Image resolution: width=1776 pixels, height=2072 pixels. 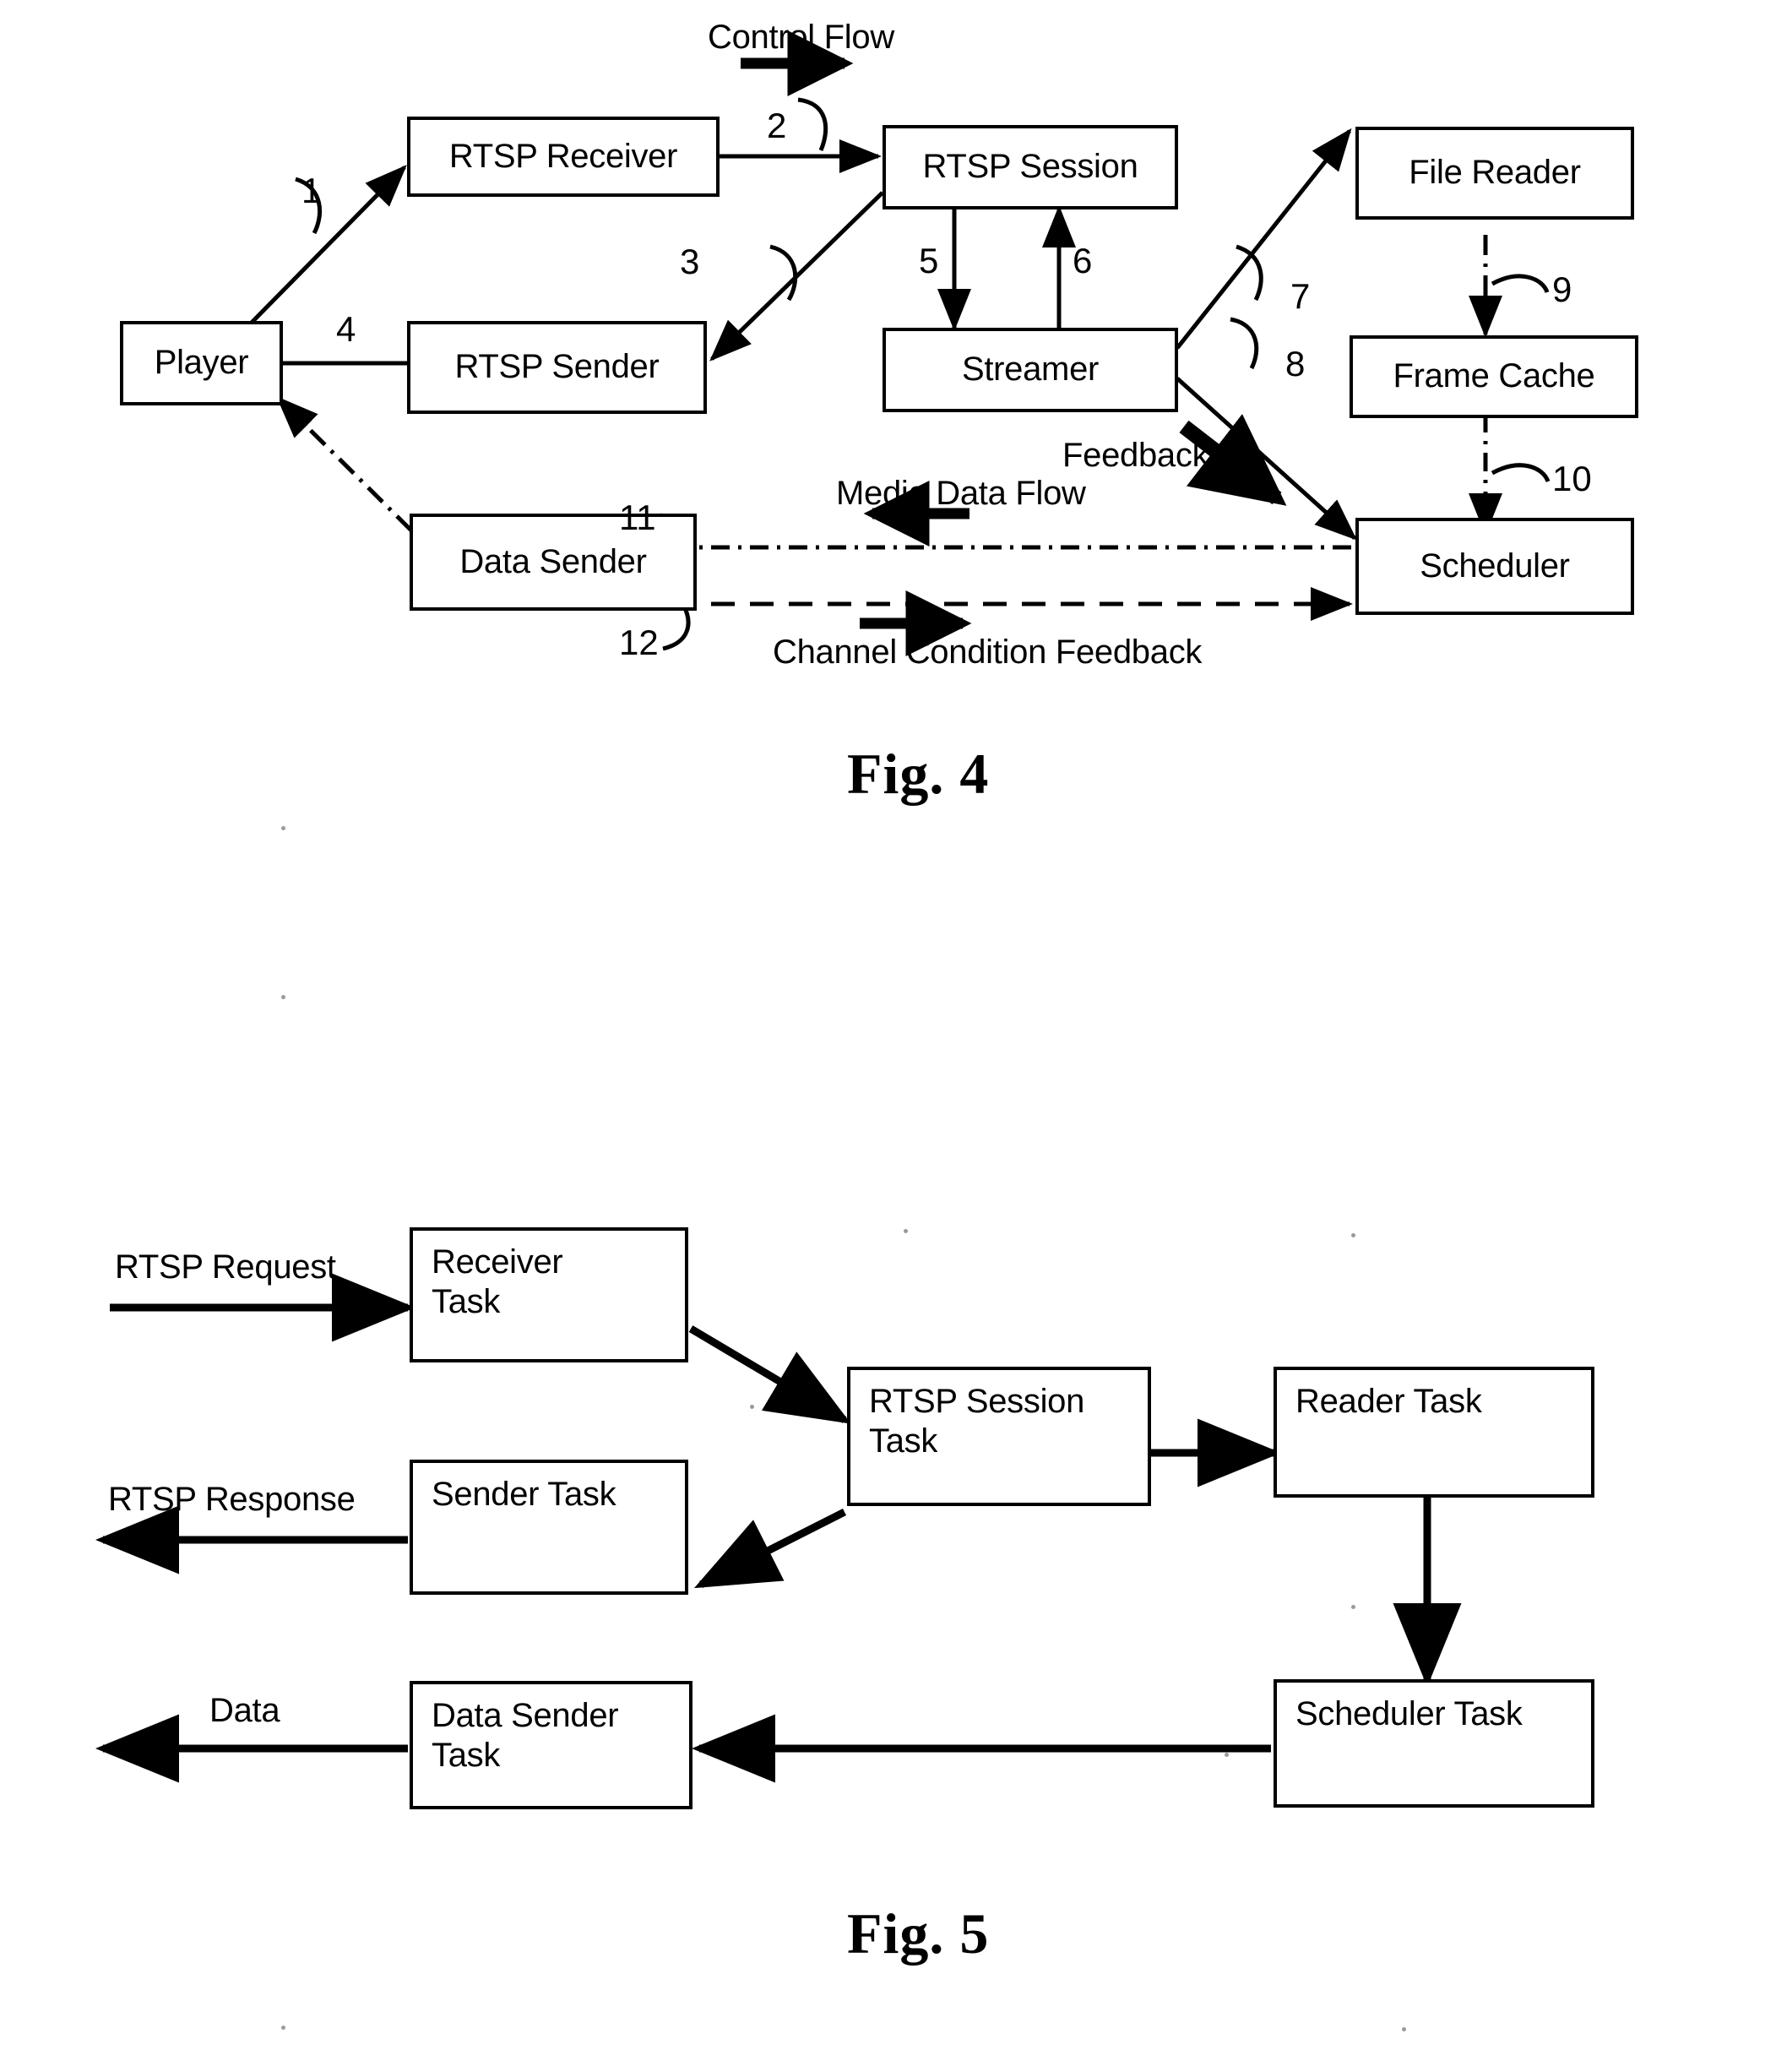 I want to click on box-file-reader: File Reader, so click(x=1494, y=173).